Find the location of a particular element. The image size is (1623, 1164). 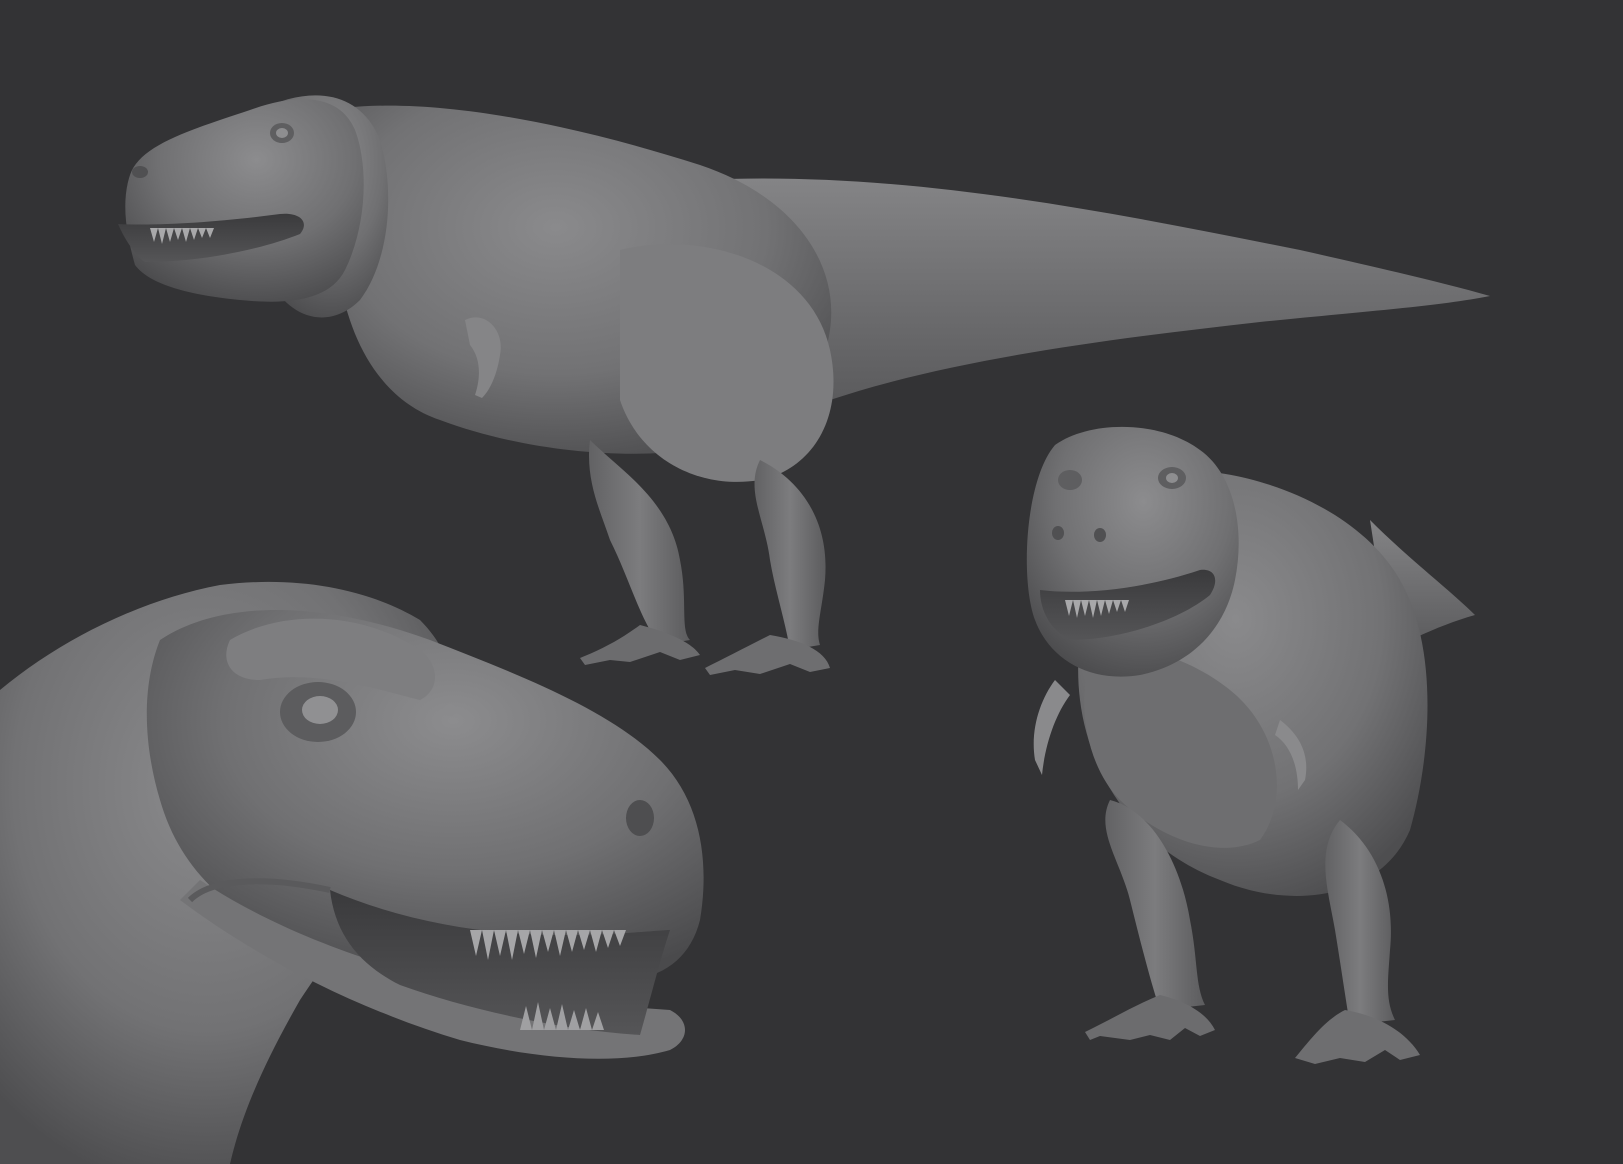

side-view-eye-highlight is located at coordinates (282, 133).